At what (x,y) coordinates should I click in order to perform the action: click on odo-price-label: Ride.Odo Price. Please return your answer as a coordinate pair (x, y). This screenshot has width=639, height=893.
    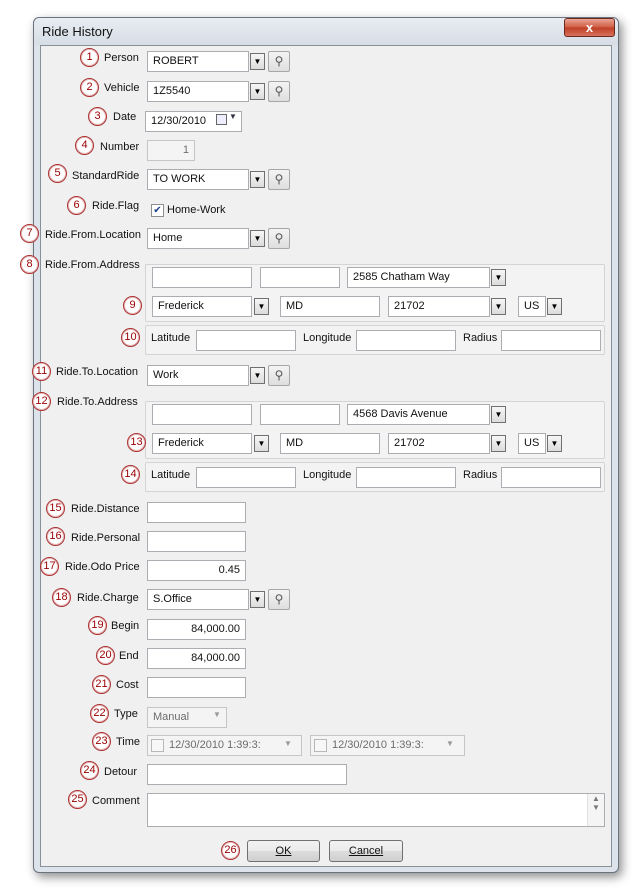
    Looking at the image, I should click on (102, 567).